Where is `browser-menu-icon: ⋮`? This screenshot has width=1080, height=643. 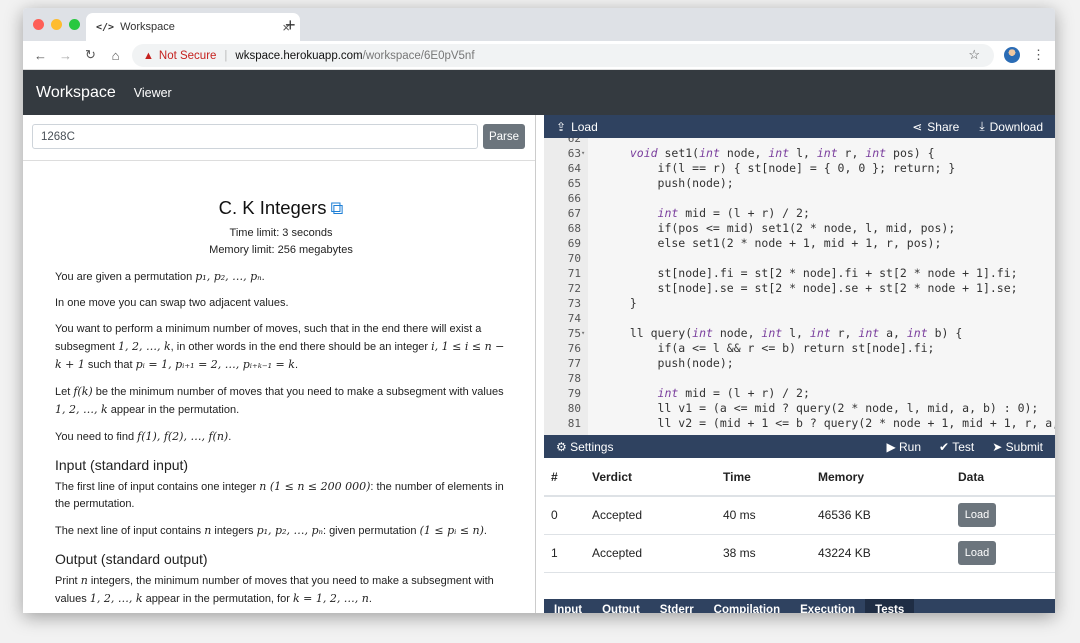
browser-menu-icon: ⋮ is located at coordinates (1038, 55).